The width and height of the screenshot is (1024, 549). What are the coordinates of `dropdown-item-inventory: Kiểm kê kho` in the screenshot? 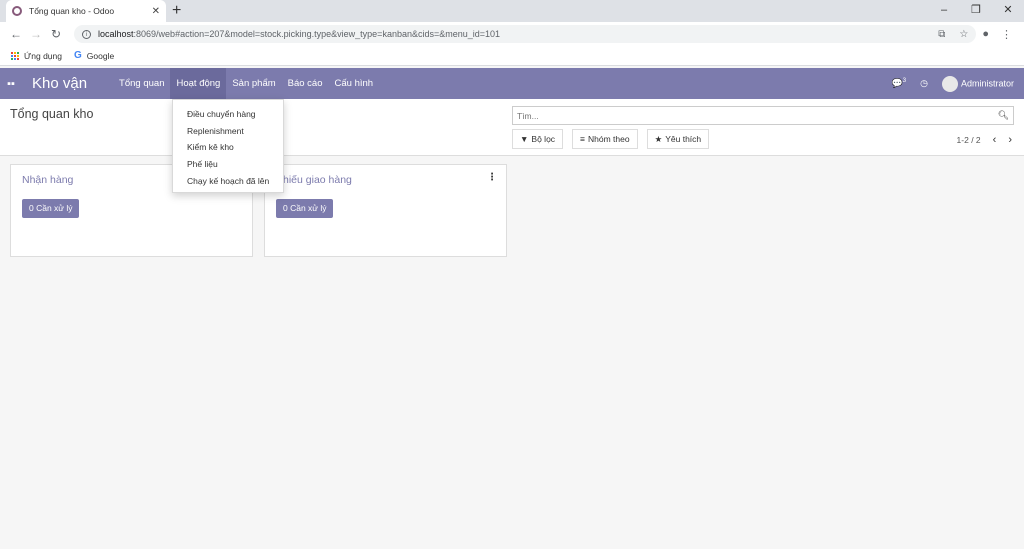 It's located at (228, 147).